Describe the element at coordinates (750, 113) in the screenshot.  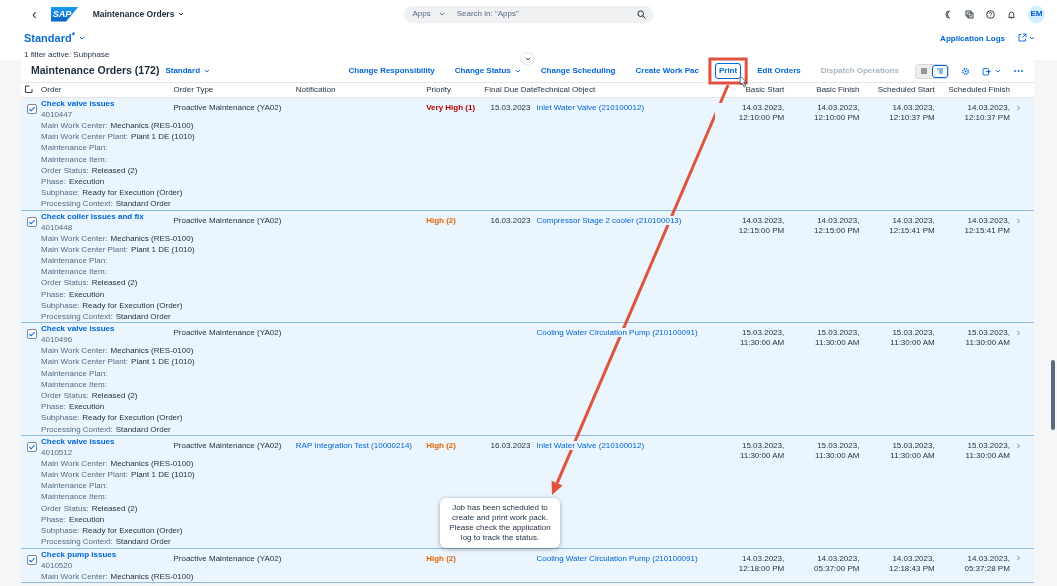
I see `basic-start: 14.03.2023, 12:10:00 PM` at that location.